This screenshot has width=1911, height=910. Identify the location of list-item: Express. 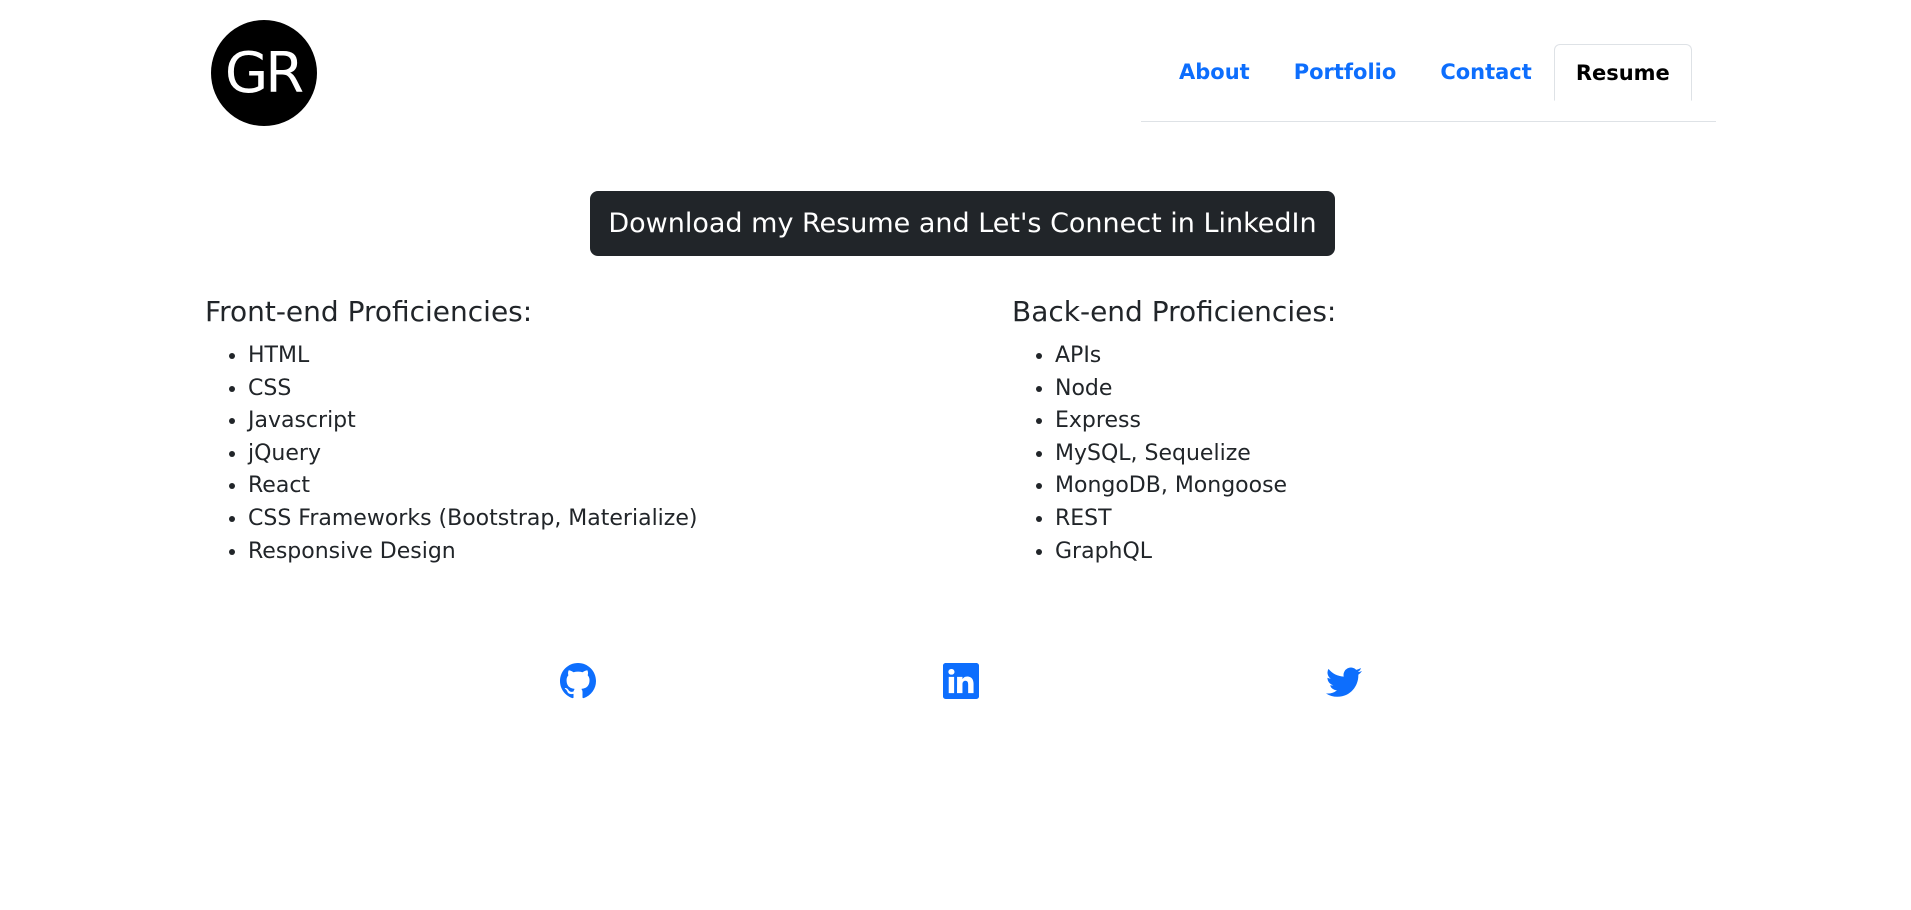
(1195, 421).